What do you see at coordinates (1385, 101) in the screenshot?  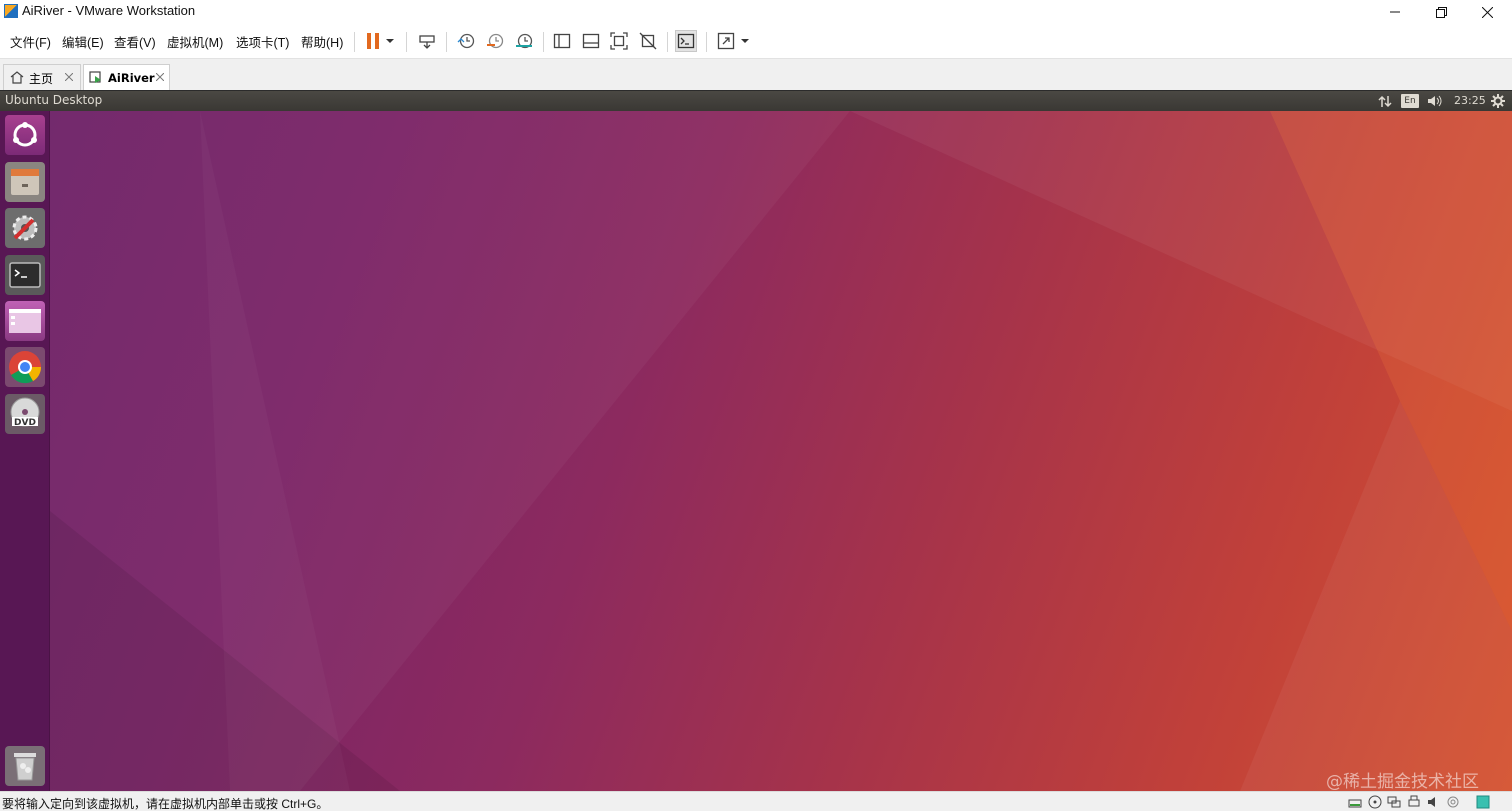 I see `network-icon` at bounding box center [1385, 101].